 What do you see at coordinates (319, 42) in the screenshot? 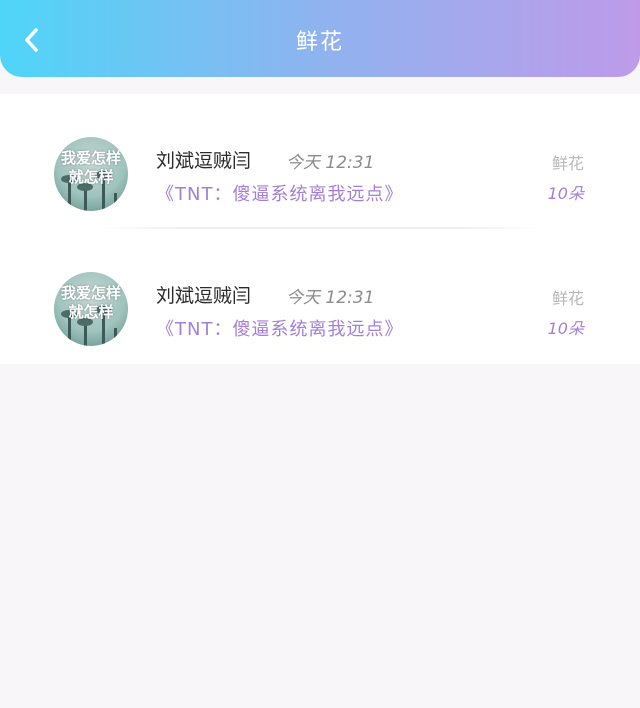
I see `page-title: 鲜花` at bounding box center [319, 42].